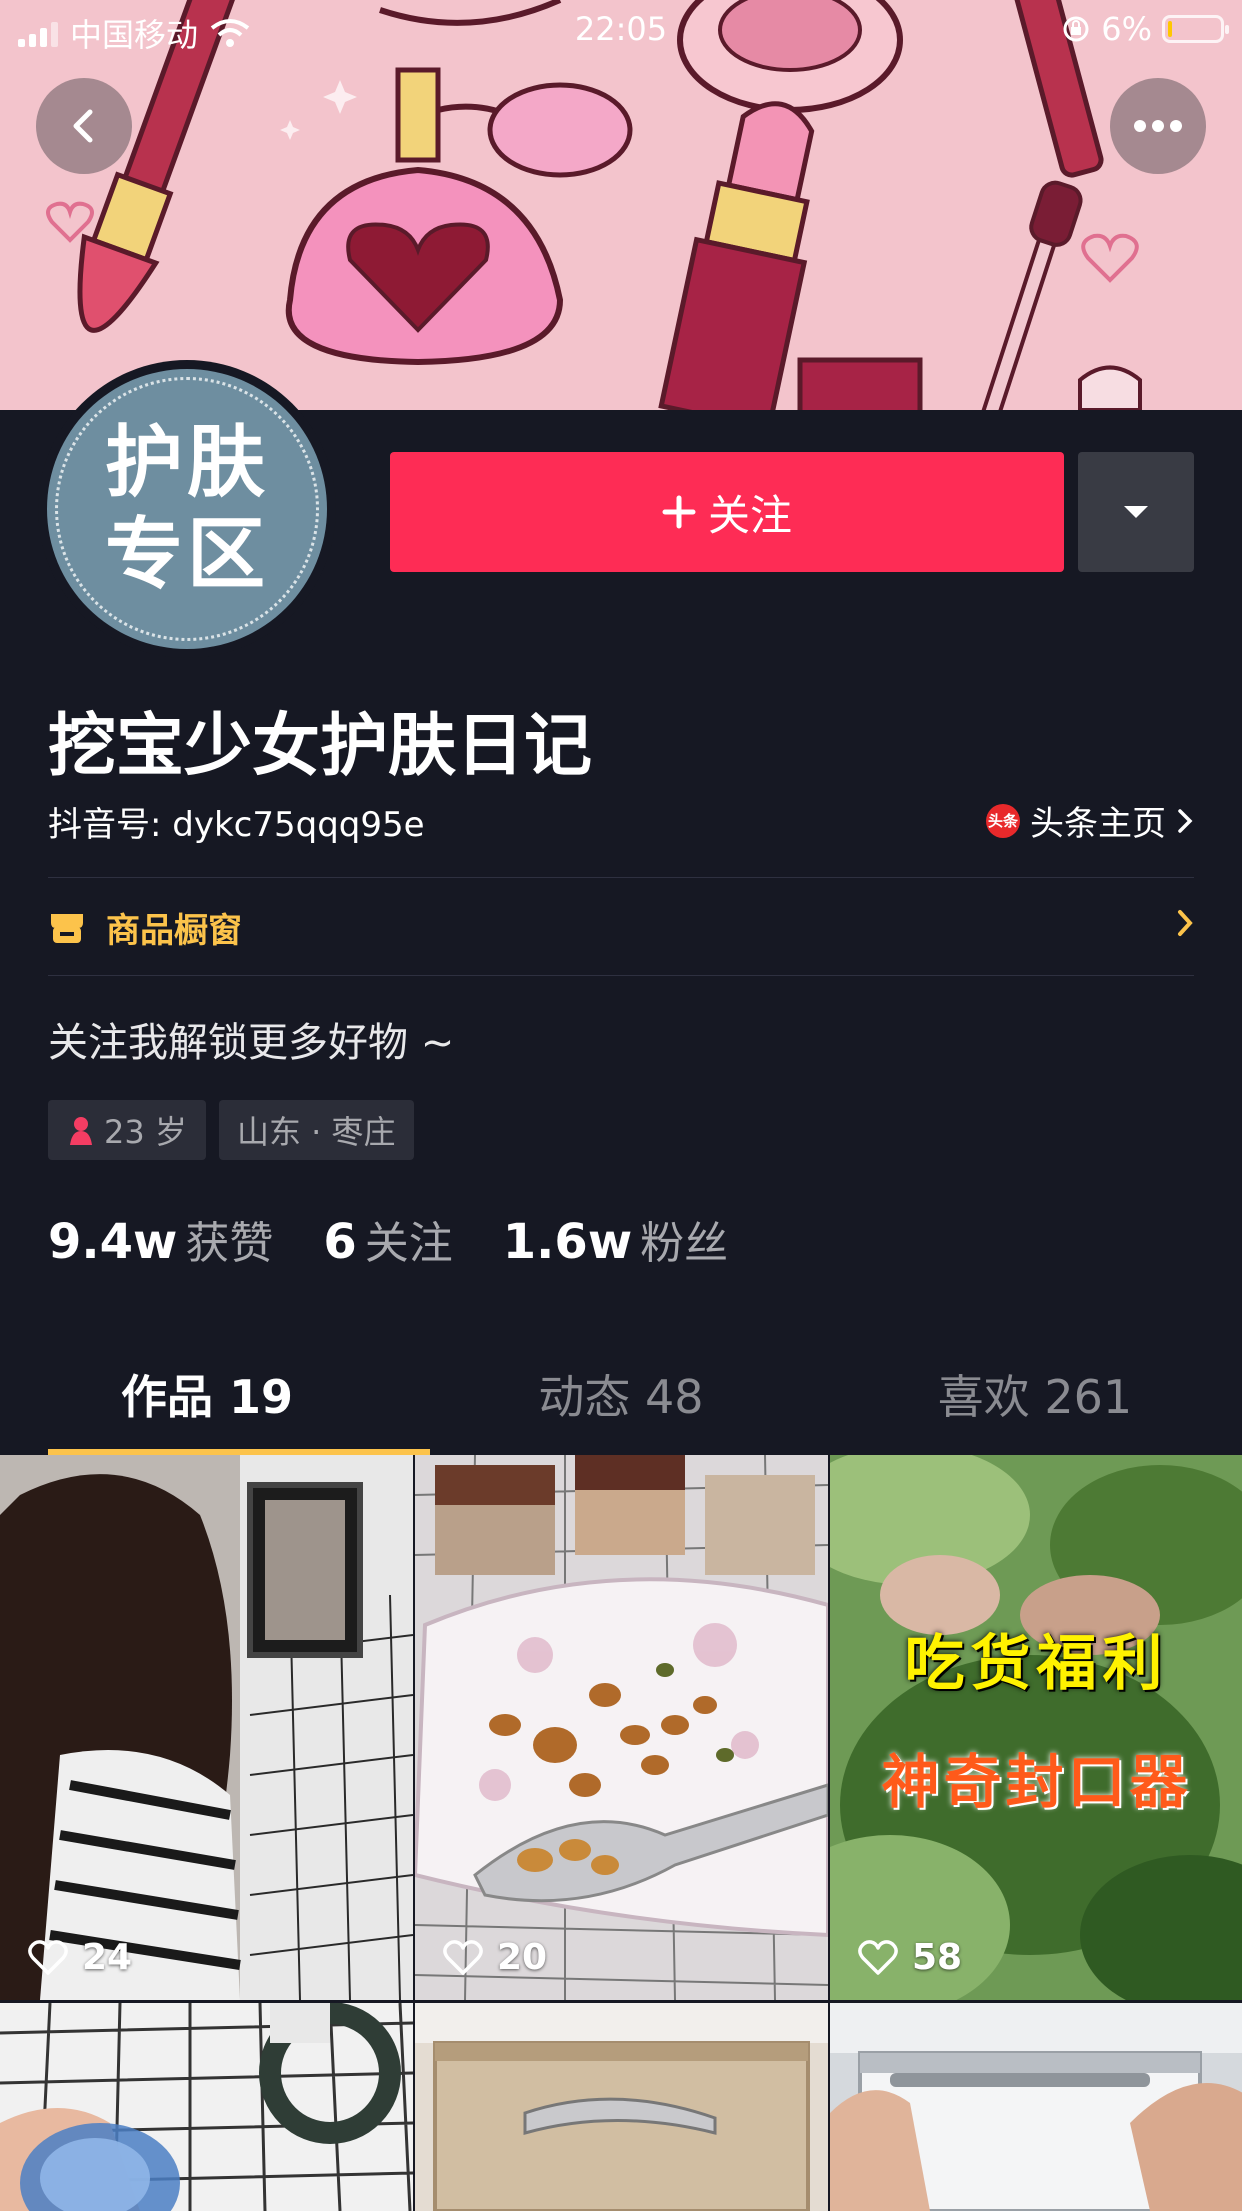 The width and height of the screenshot is (1242, 2211). What do you see at coordinates (1076, 29) in the screenshot?
I see `rotation-lock-icon` at bounding box center [1076, 29].